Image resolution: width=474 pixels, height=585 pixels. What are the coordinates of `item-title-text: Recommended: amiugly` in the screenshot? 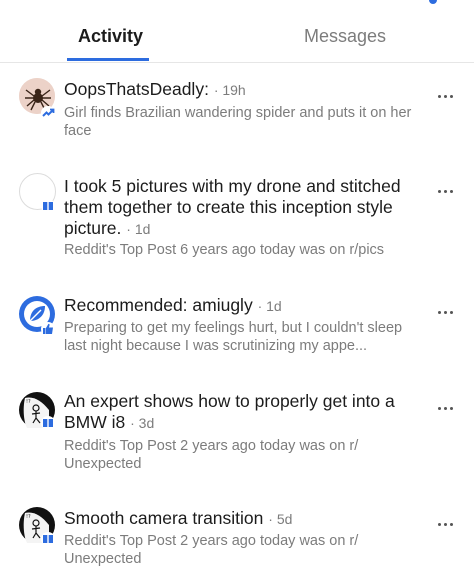 It's located at (158, 305).